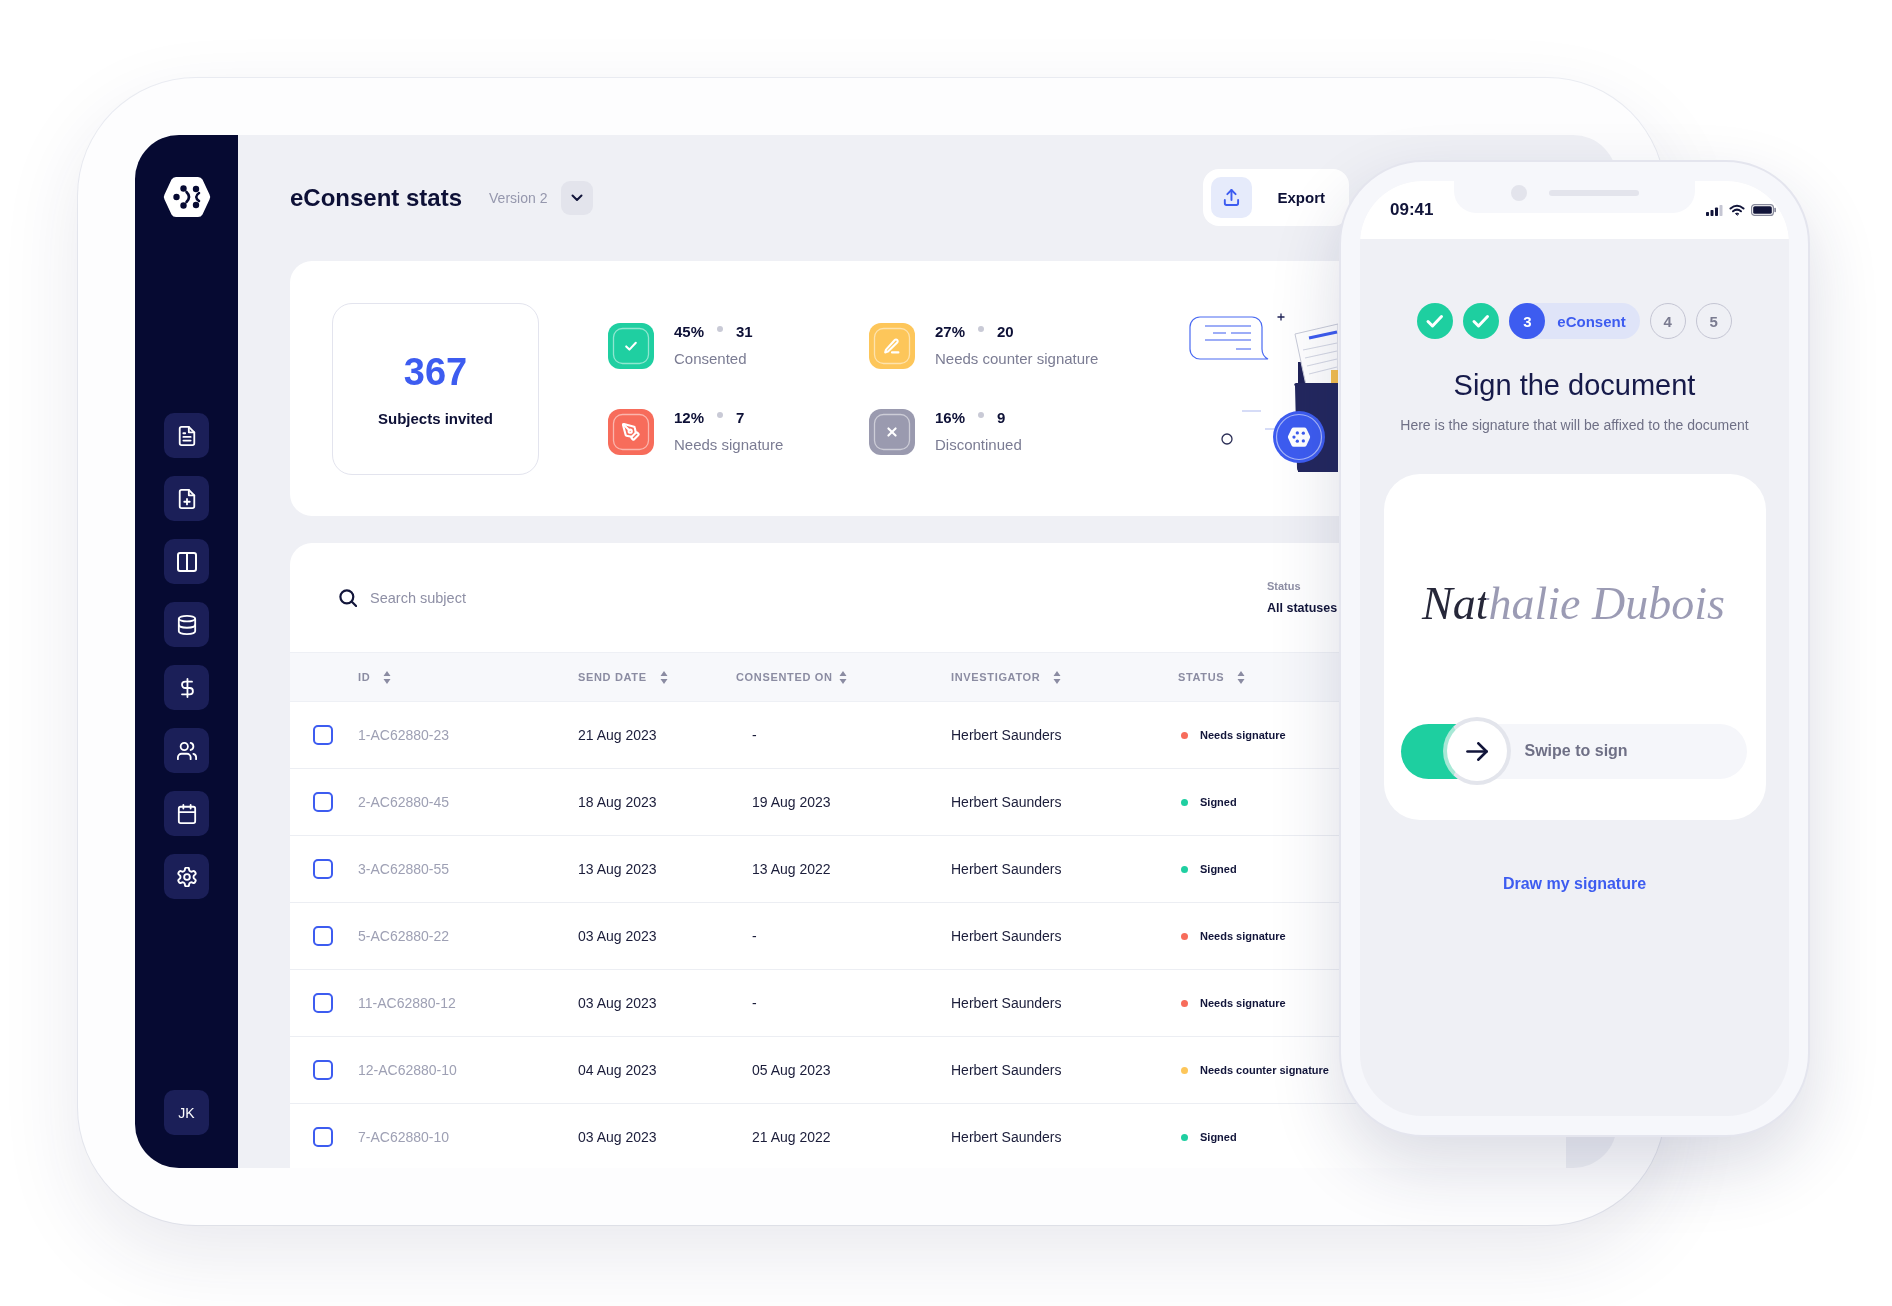 The image size is (1892, 1306). What do you see at coordinates (348, 597) in the screenshot?
I see `search-icon` at bounding box center [348, 597].